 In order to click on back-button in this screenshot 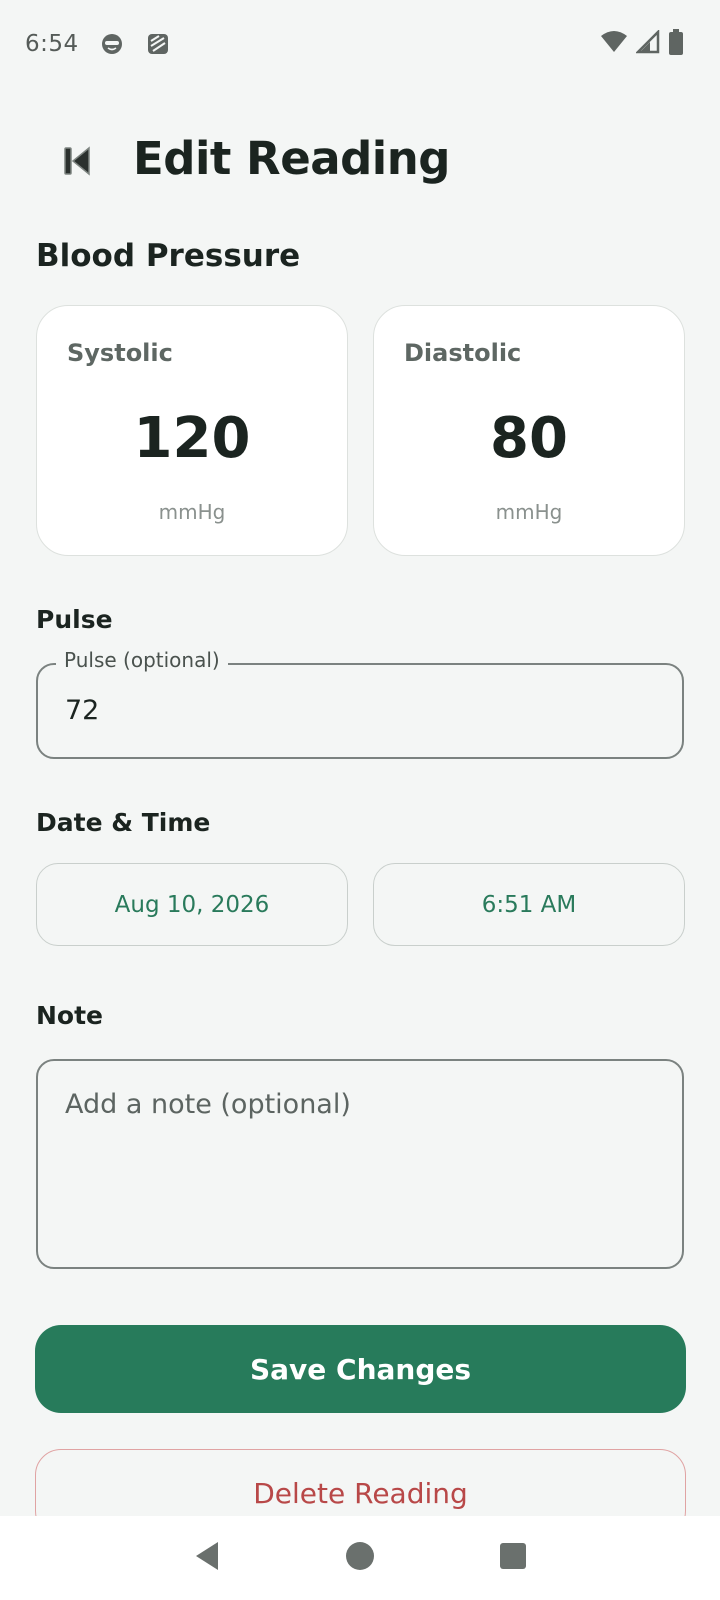, I will do `click(77, 163)`.